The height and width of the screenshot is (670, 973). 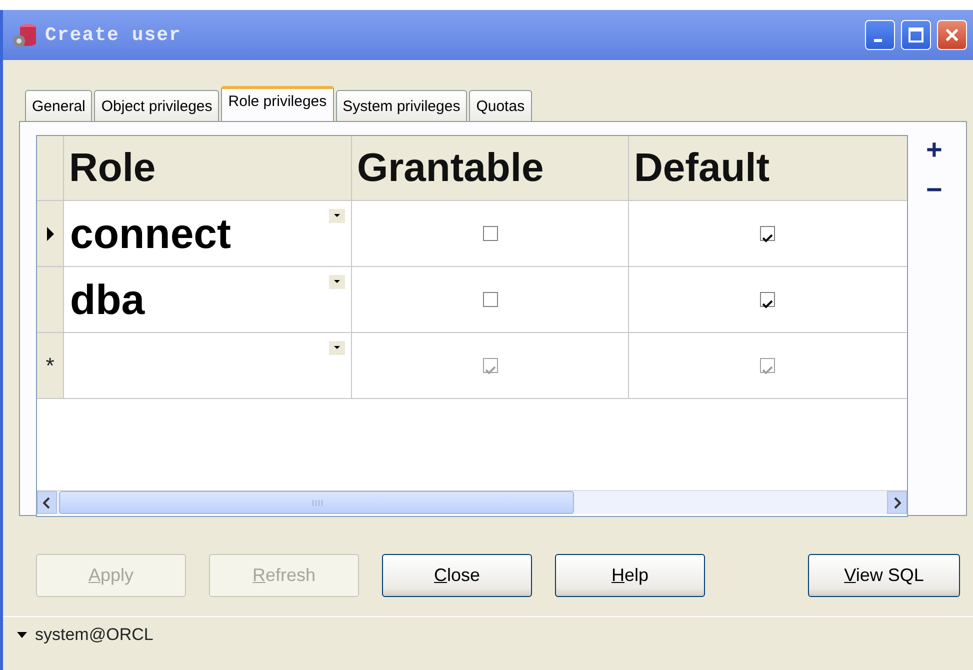 I want to click on grip-icon, so click(x=316, y=502).